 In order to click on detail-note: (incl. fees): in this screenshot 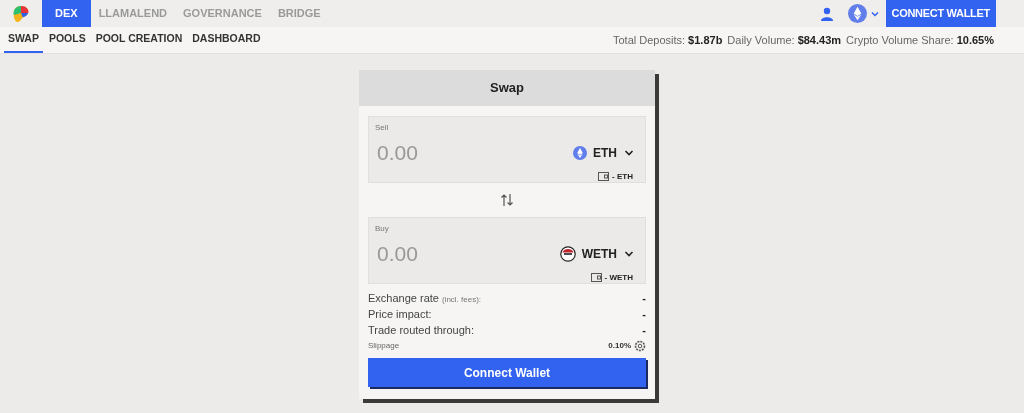, I will do `click(461, 300)`.